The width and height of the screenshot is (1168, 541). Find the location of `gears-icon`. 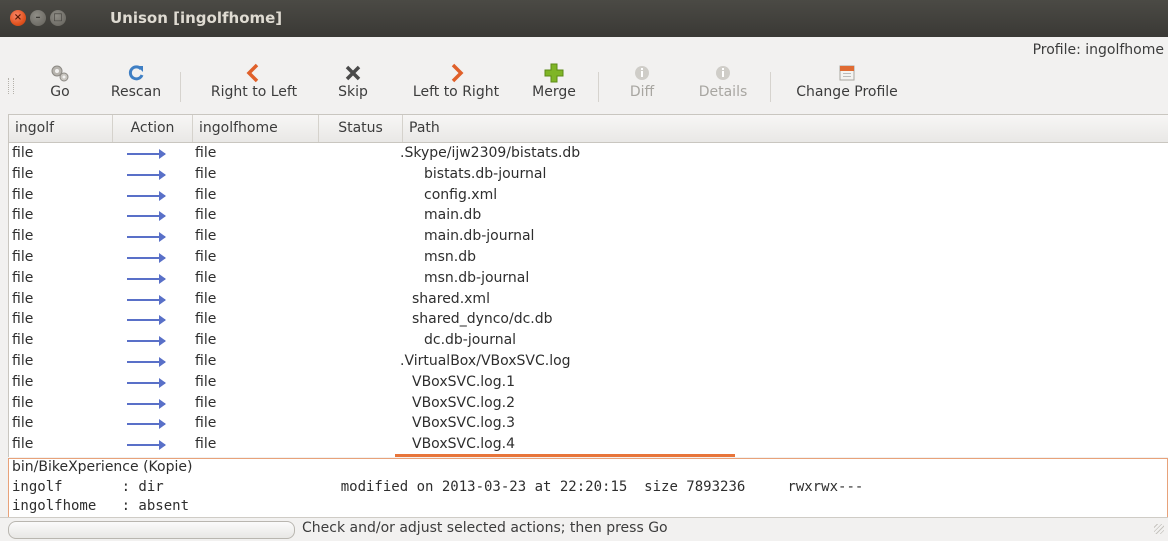

gears-icon is located at coordinates (60, 73).